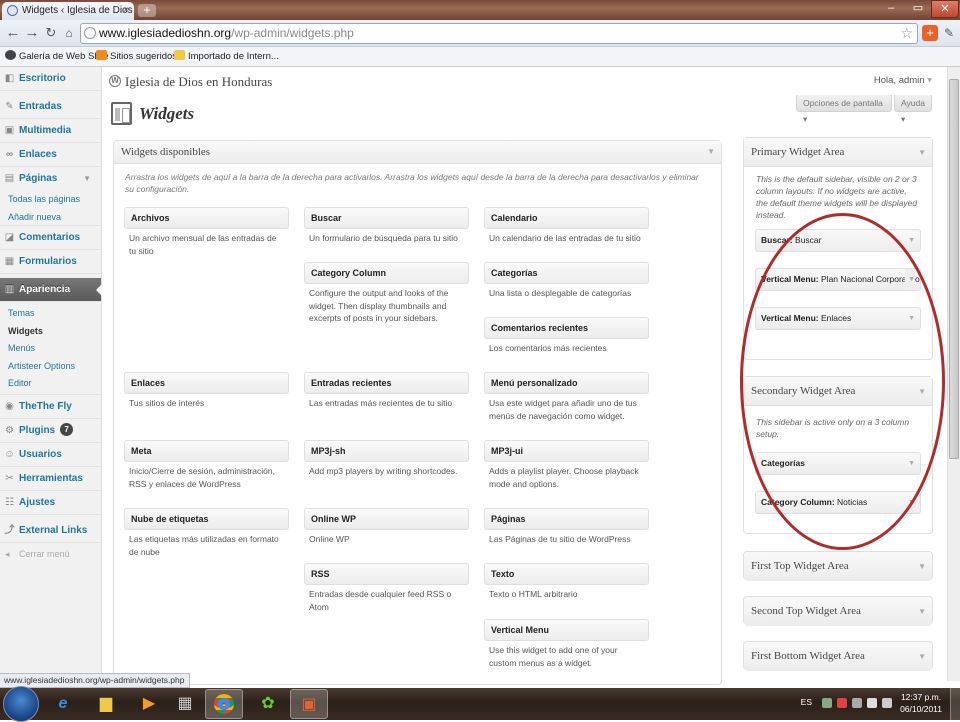 Image resolution: width=960 pixels, height=722 pixels. What do you see at coordinates (206, 451) in the screenshot?
I see `widget-title: Meta` at bounding box center [206, 451].